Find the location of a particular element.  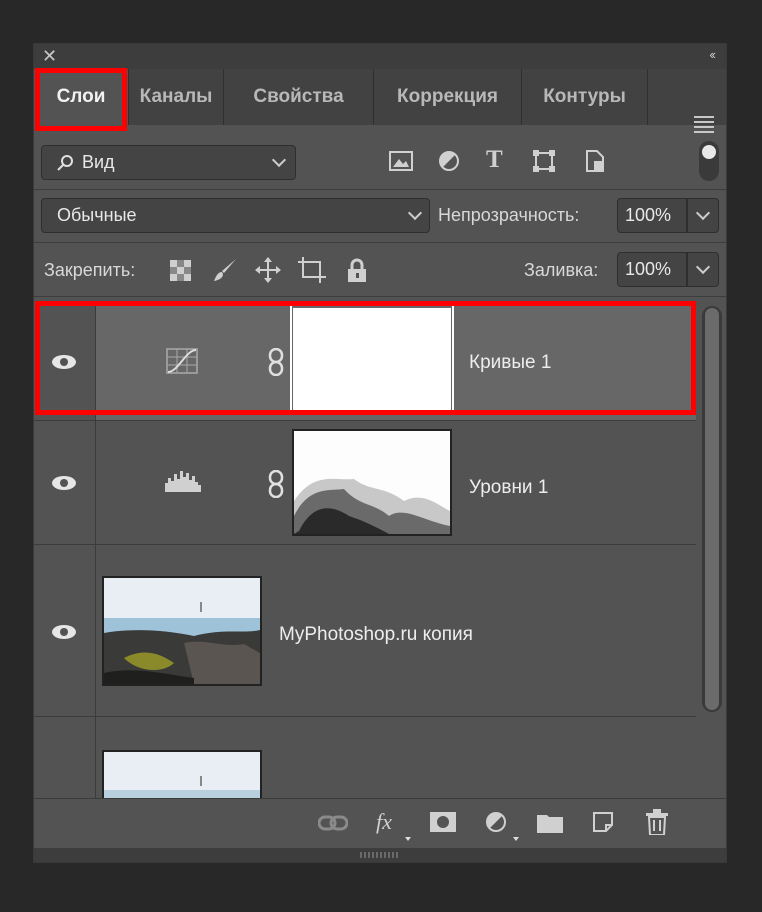

panel-title-bar: ✕ ‹‹ is located at coordinates (380, 56).